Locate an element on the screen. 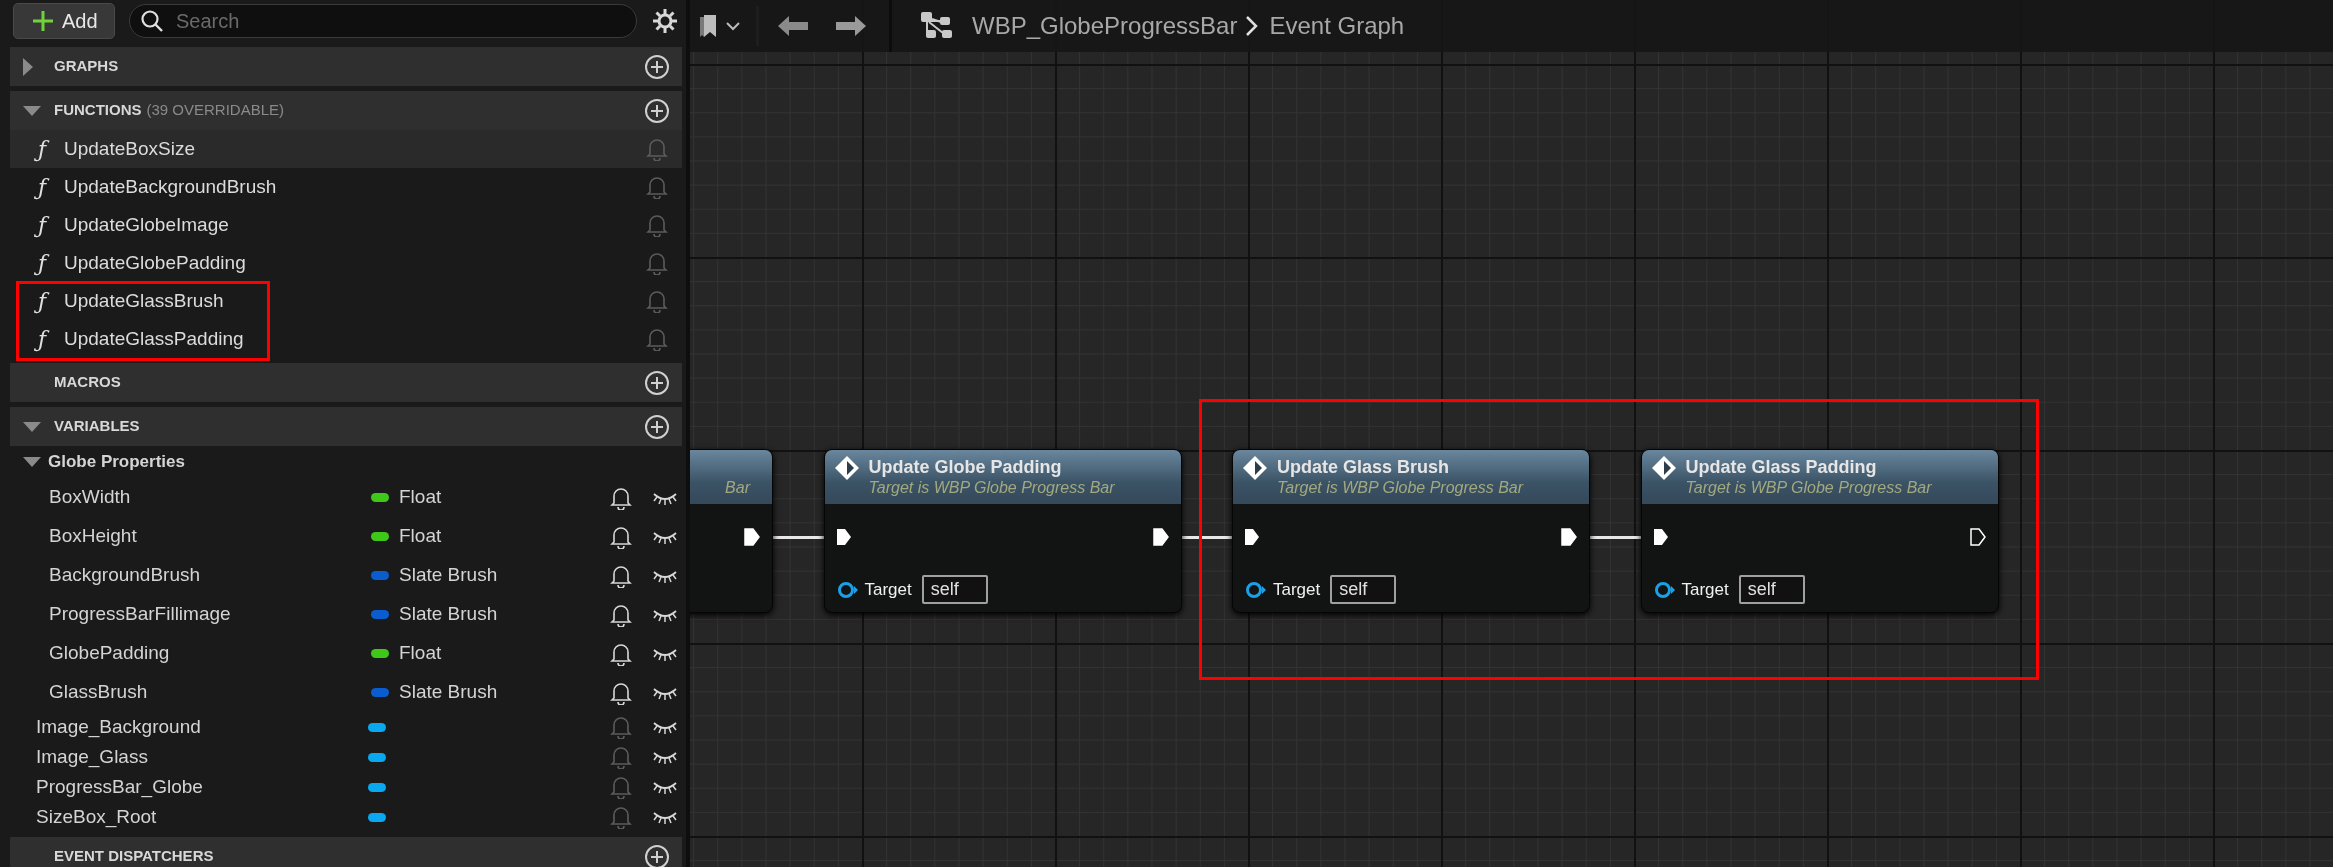 This screenshot has width=2333, height=867. section-title: MACROS is located at coordinates (87, 382).